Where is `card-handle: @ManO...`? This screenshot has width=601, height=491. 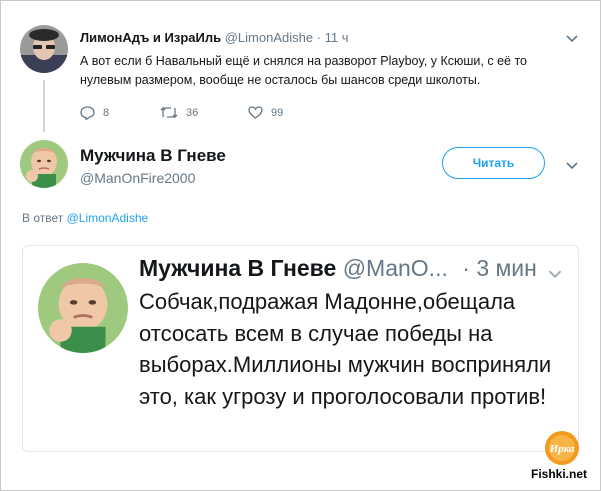
card-handle: @ManO... is located at coordinates (395, 268).